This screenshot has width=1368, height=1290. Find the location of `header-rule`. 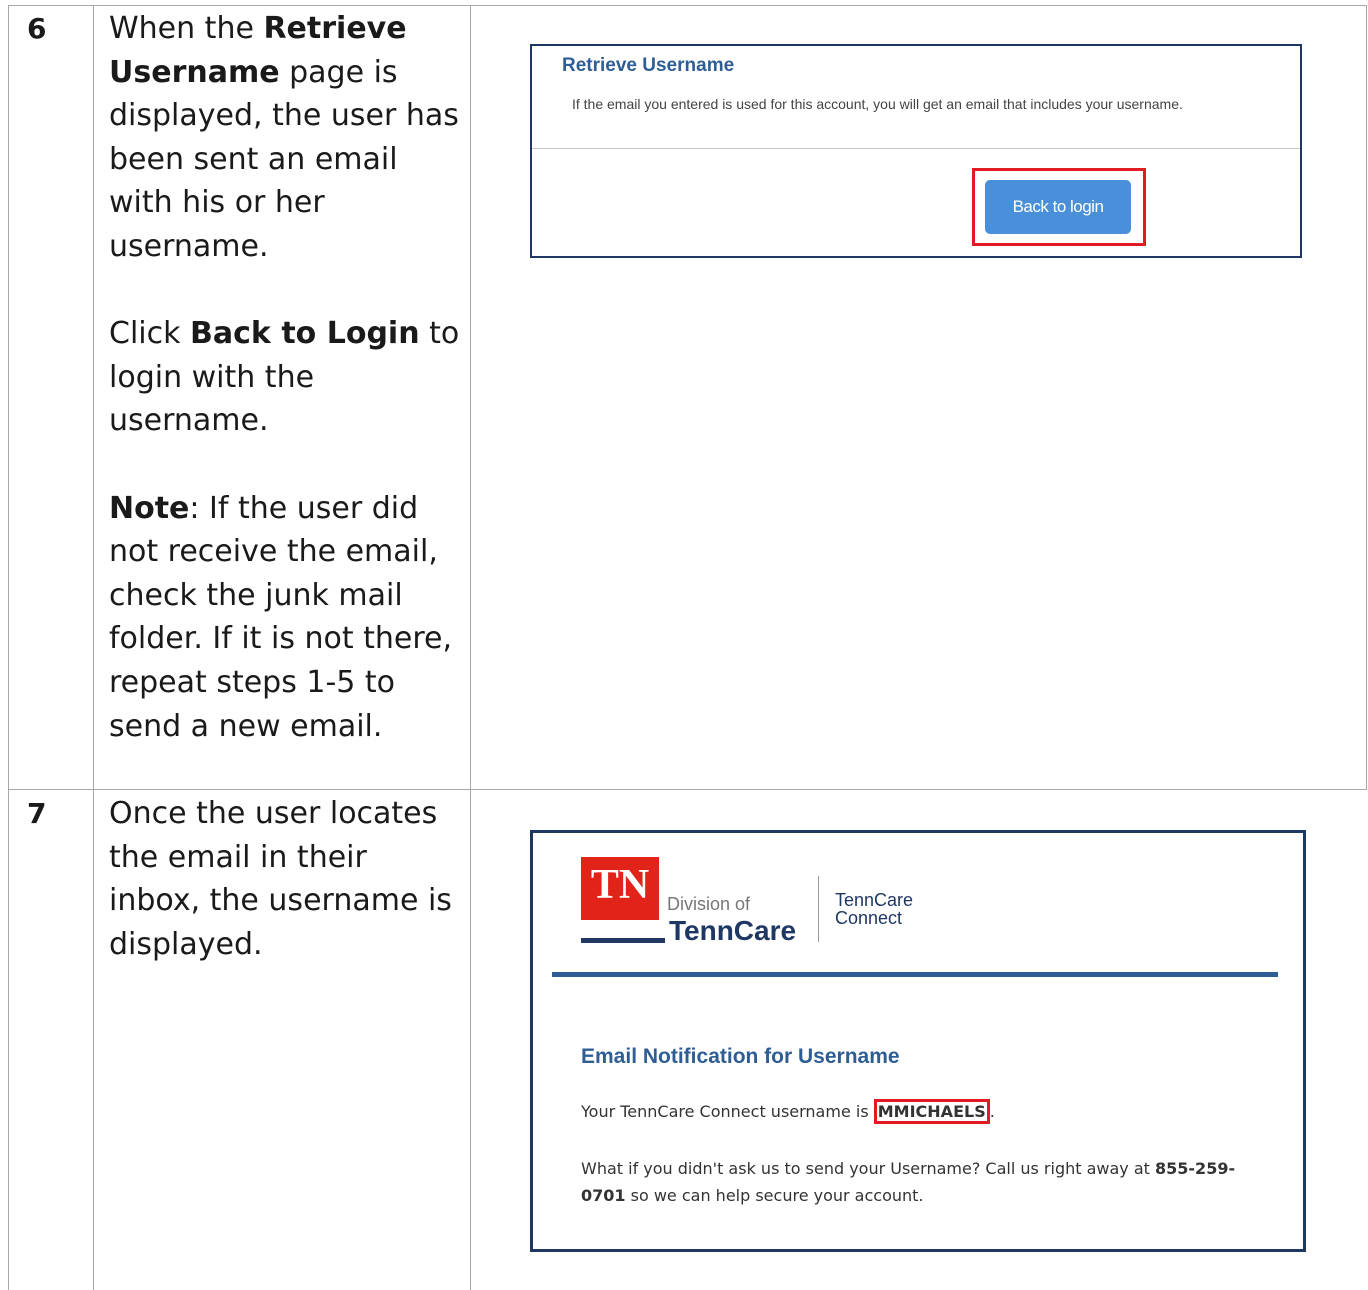

header-rule is located at coordinates (915, 974).